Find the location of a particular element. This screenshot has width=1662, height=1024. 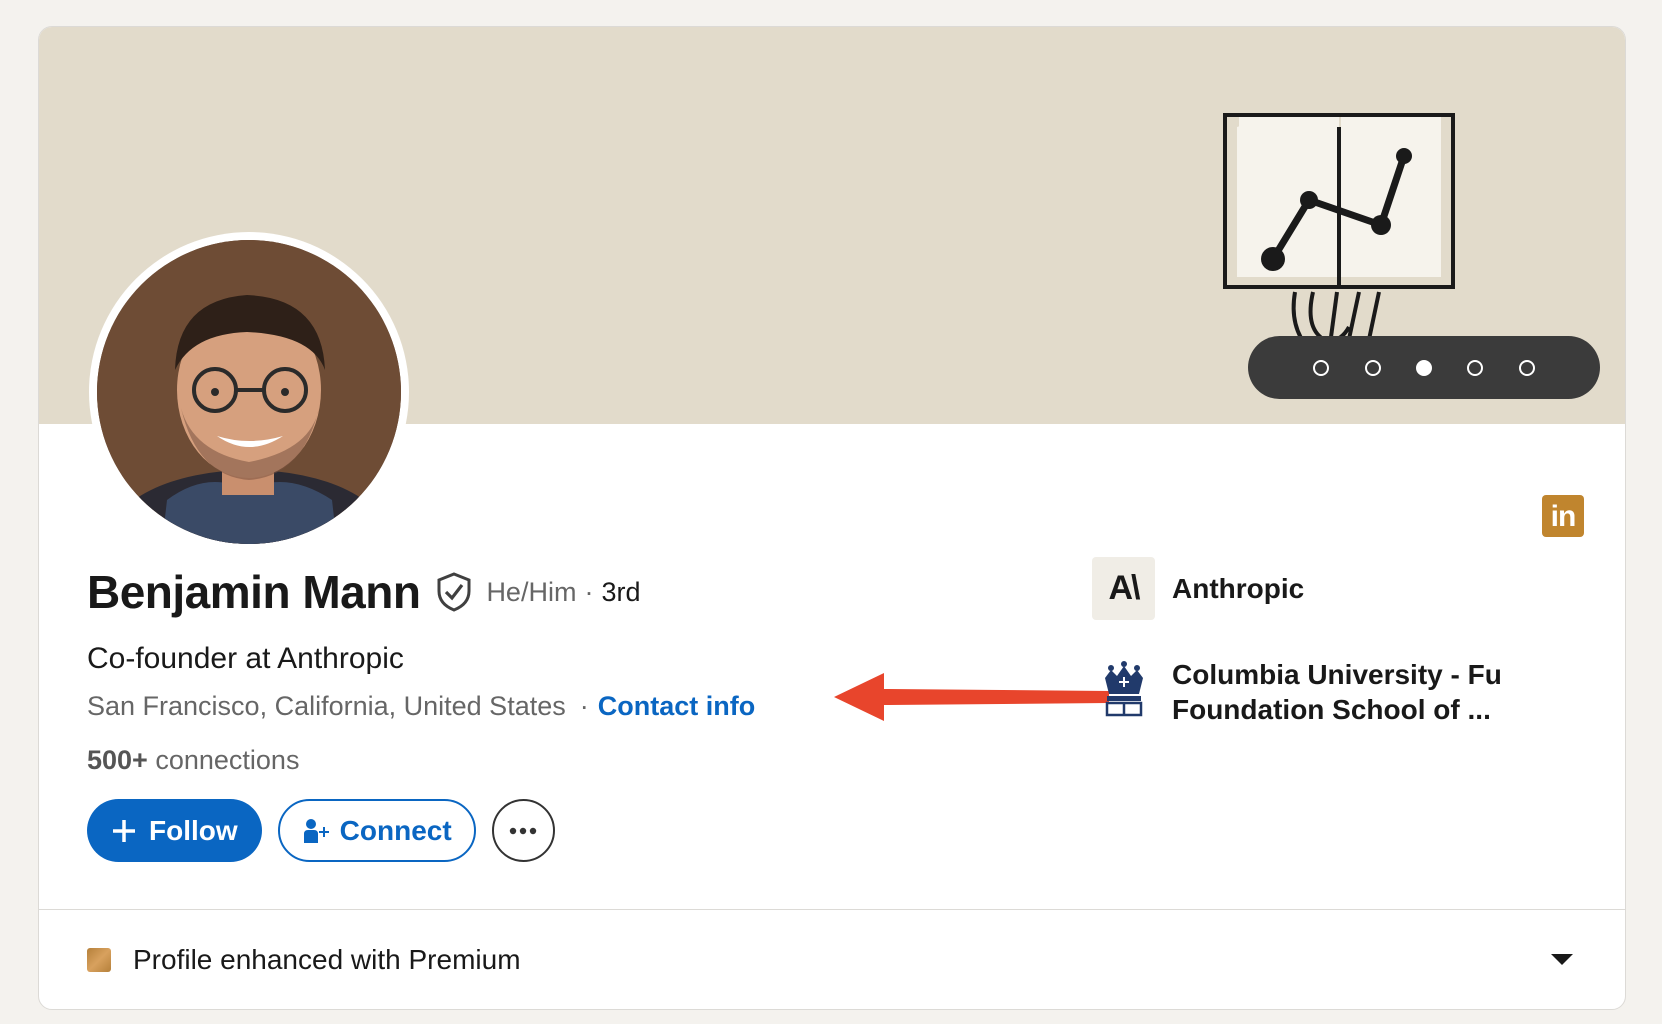

plus-icon is located at coordinates (124, 830).